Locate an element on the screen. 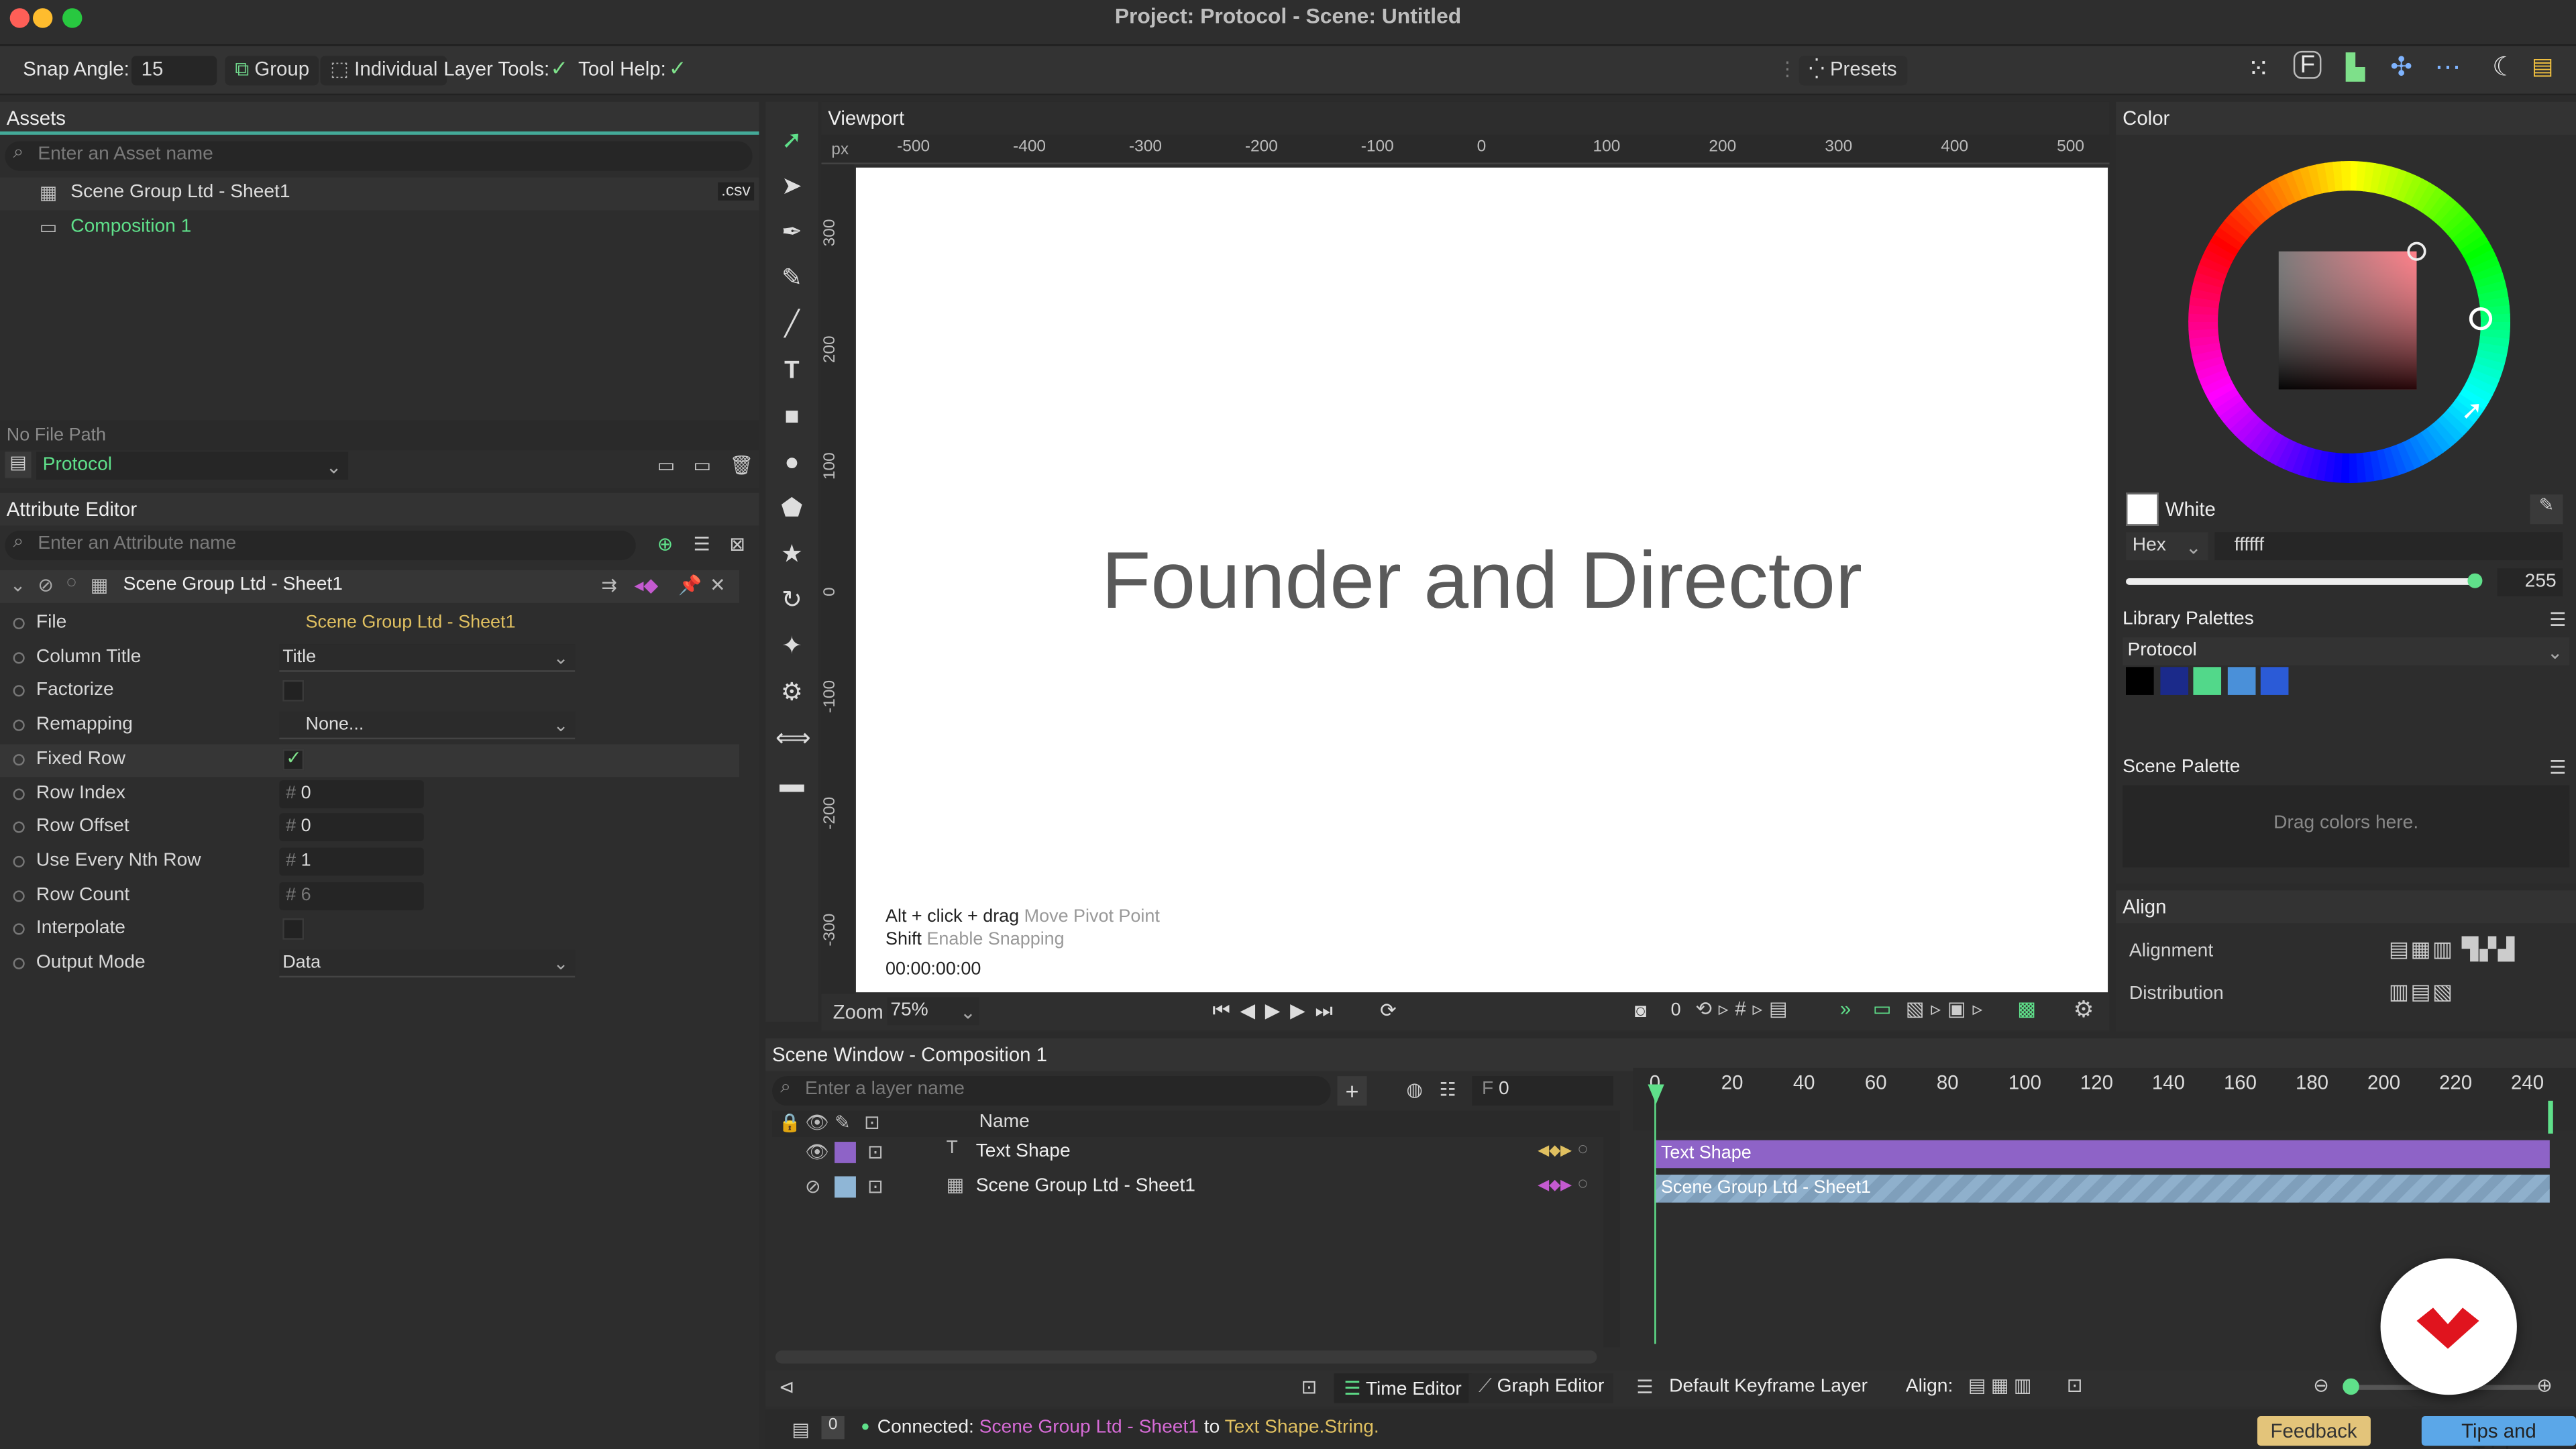  trash-icon: 🗑 is located at coordinates (741, 464).